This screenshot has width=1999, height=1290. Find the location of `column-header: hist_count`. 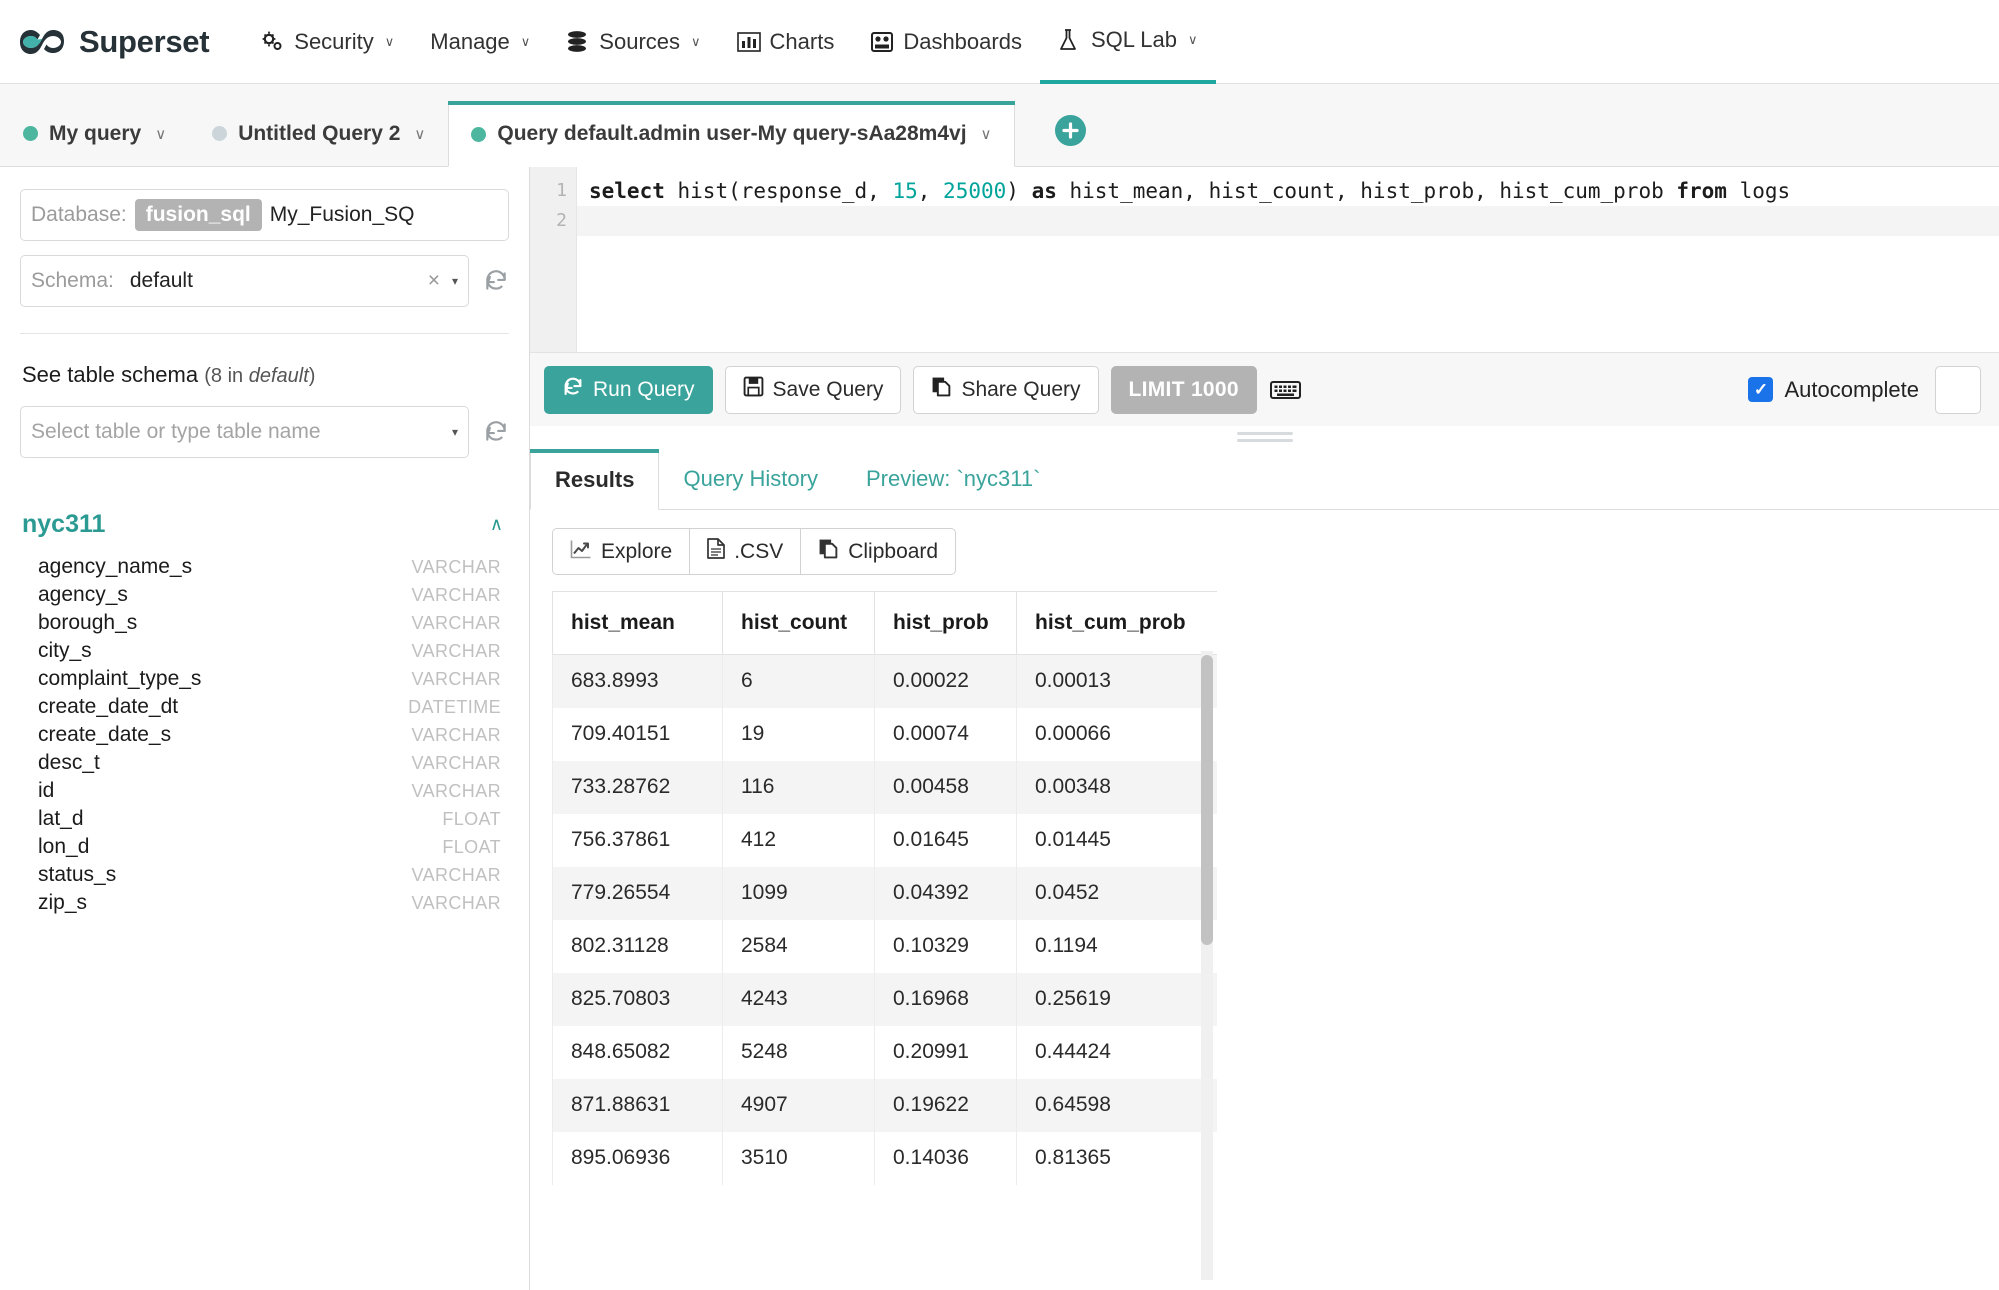

column-header: hist_count is located at coordinates (798, 623).